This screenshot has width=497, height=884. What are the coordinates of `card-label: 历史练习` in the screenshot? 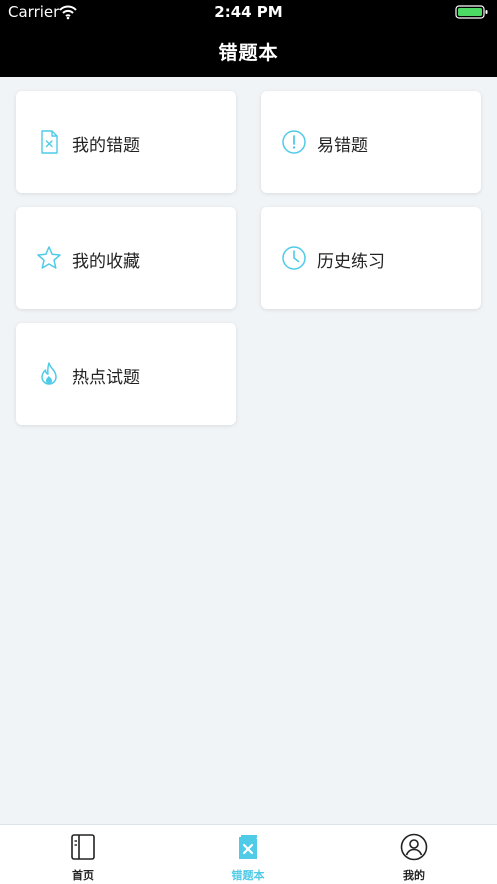 It's located at (351, 262).